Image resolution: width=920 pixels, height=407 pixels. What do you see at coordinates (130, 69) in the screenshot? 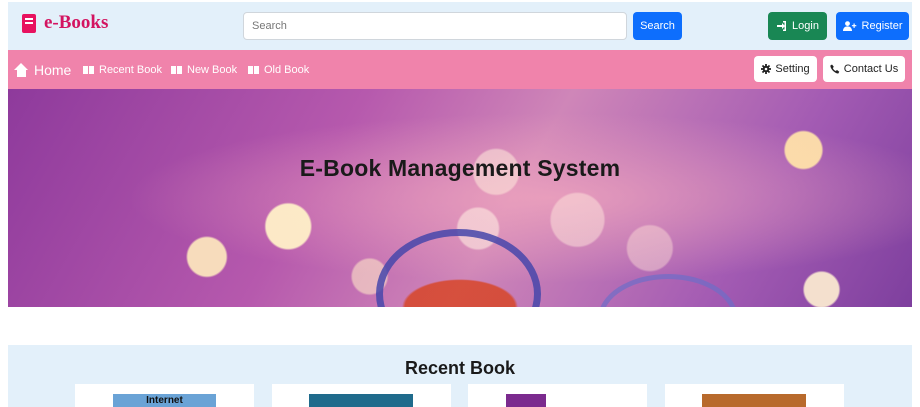
I see `nav-recent-book-label: Recent Book` at bounding box center [130, 69].